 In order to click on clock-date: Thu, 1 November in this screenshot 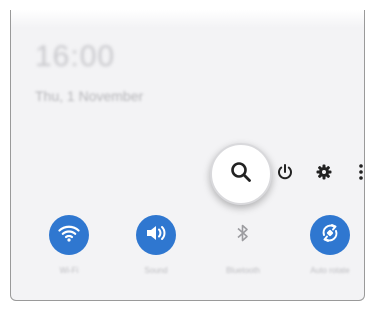, I will do `click(89, 96)`.